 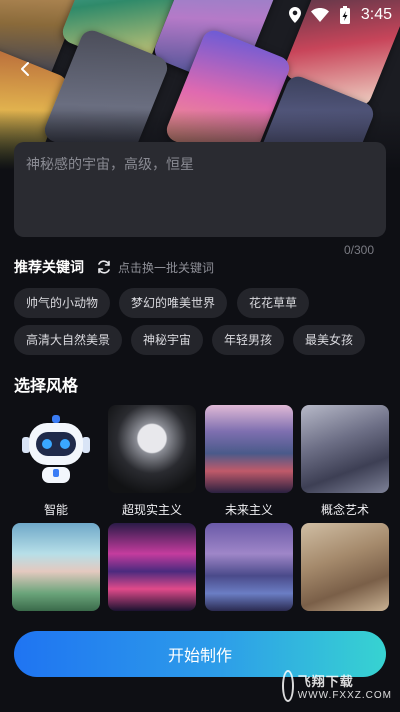 What do you see at coordinates (46, 385) in the screenshot?
I see `style-section-title: 选择风格` at bounding box center [46, 385].